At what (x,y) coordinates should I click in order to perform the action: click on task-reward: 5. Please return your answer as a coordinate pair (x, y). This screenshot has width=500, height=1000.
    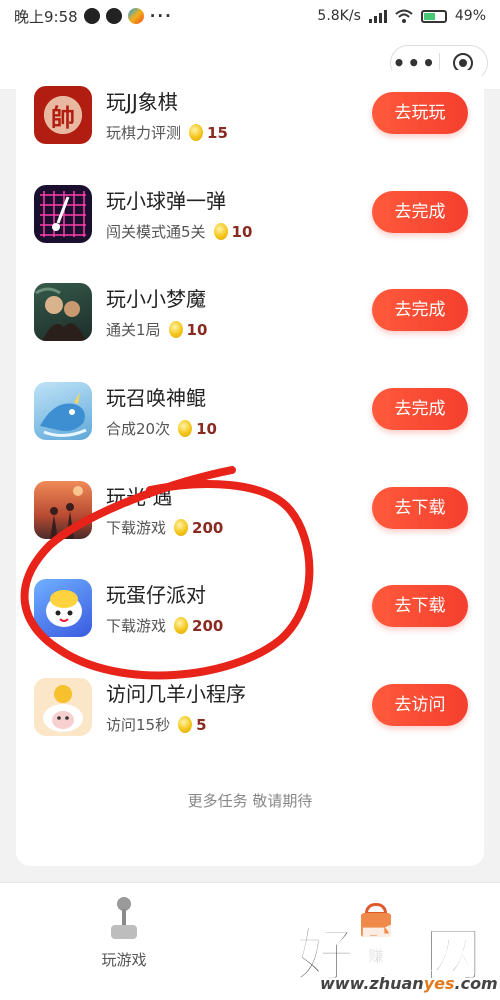
    Looking at the image, I should click on (201, 724).